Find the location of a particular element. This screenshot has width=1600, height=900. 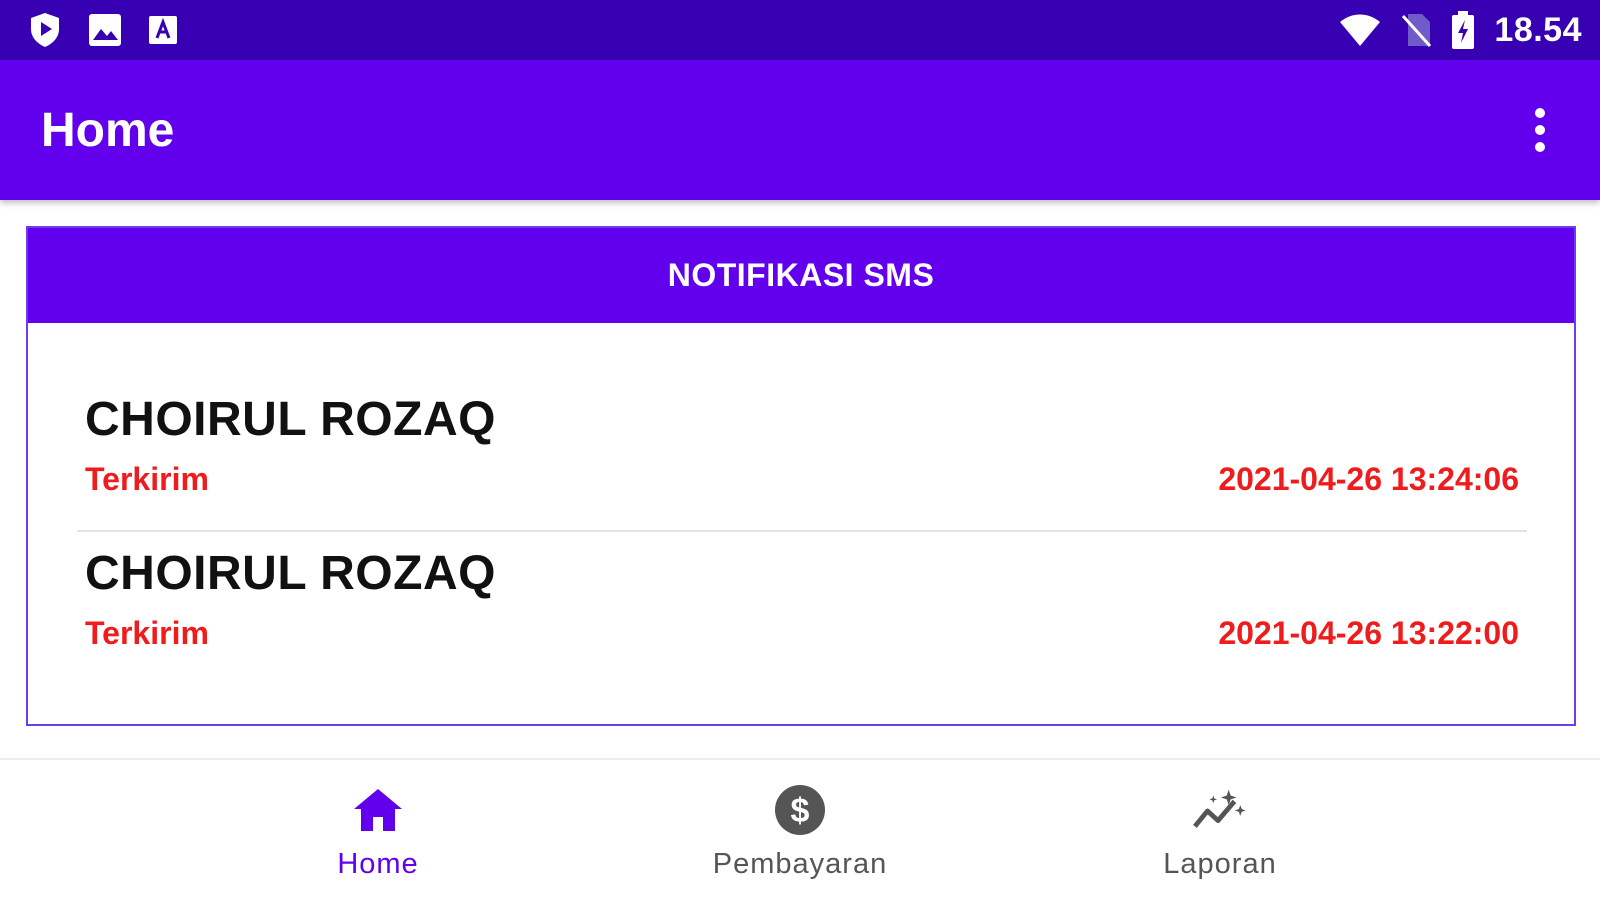

status-bar: 18.54 is located at coordinates (800, 30).